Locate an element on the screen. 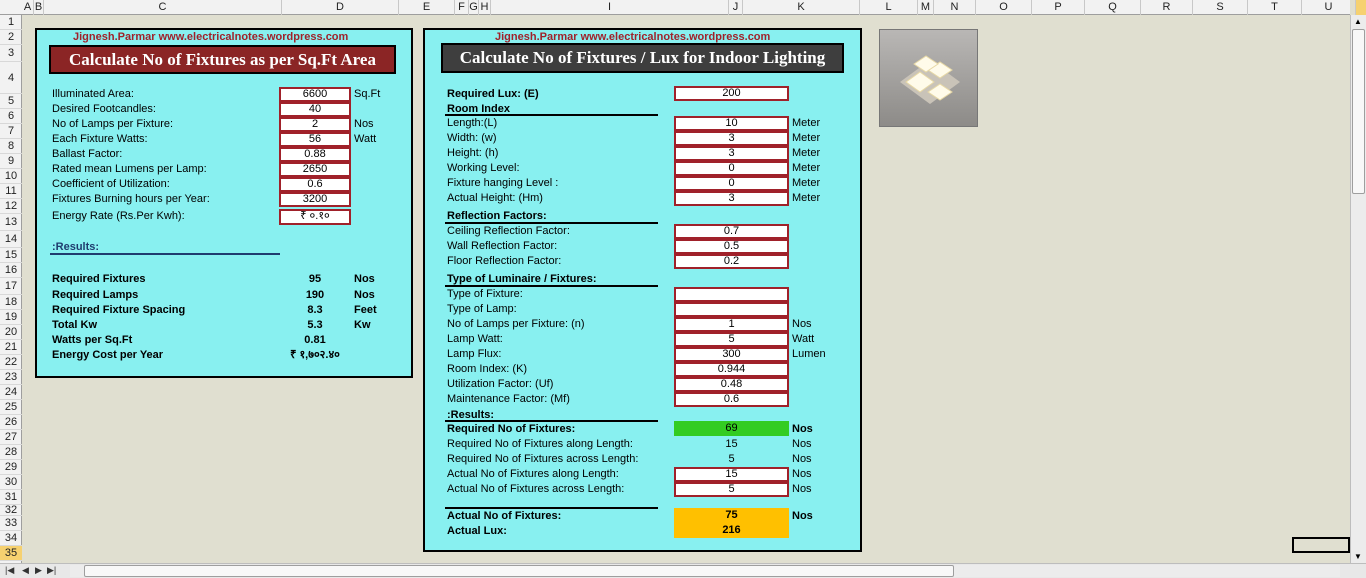 The width and height of the screenshot is (1366, 578). left-input-value: 2650 is located at coordinates (315, 169).